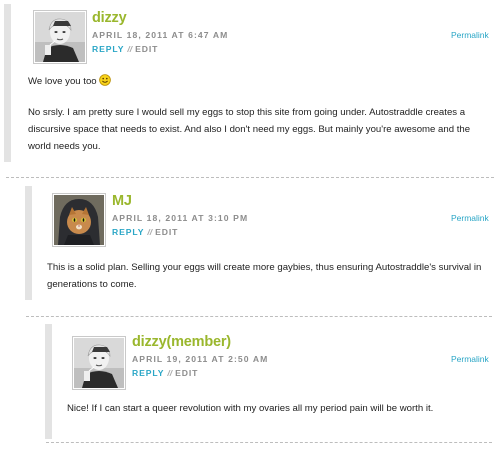 This screenshot has width=500, height=451. What do you see at coordinates (122, 201) in the screenshot?
I see `comment-author: MJ` at bounding box center [122, 201].